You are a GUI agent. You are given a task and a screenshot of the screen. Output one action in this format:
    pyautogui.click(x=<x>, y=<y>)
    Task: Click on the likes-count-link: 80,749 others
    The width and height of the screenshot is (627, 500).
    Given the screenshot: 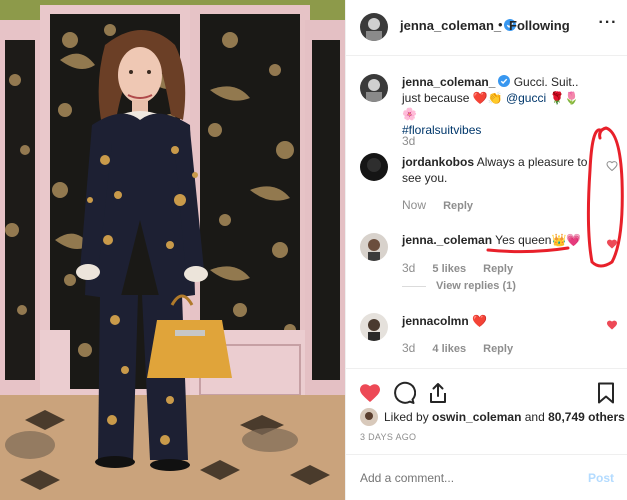 What is the action you would take?
    pyautogui.click(x=586, y=417)
    